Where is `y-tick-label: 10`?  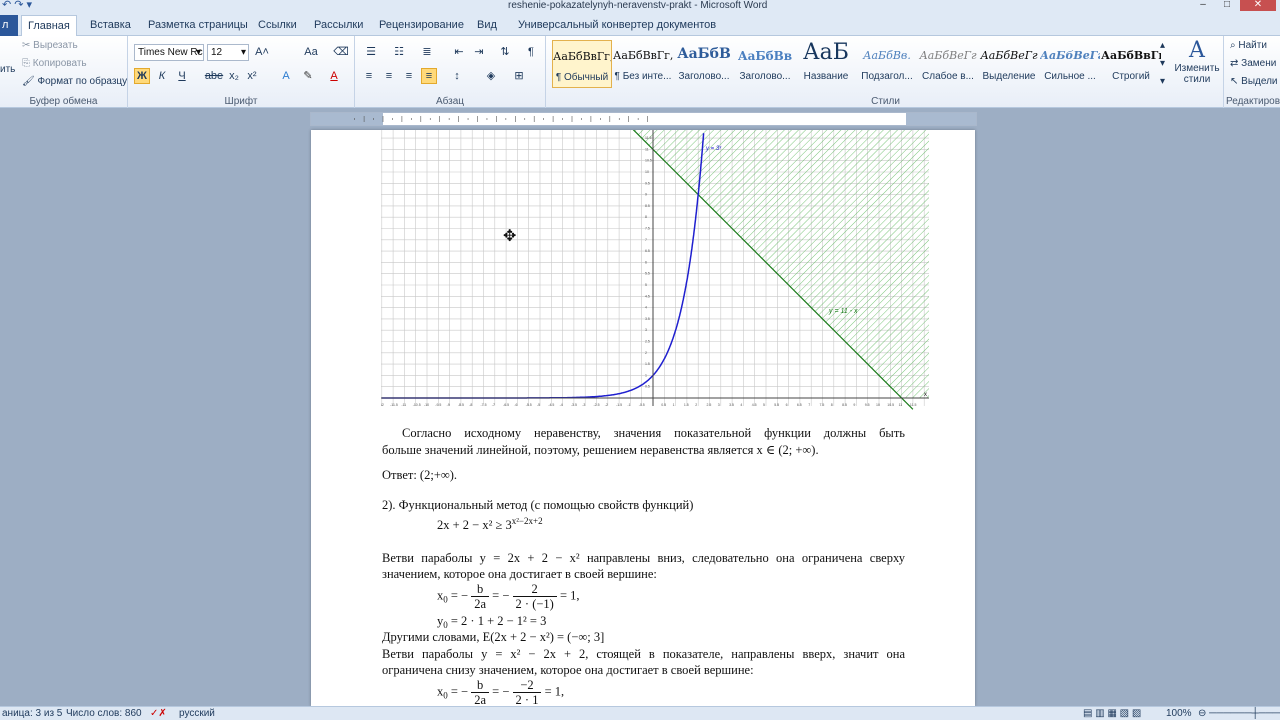 y-tick-label: 10 is located at coordinates (647, 172).